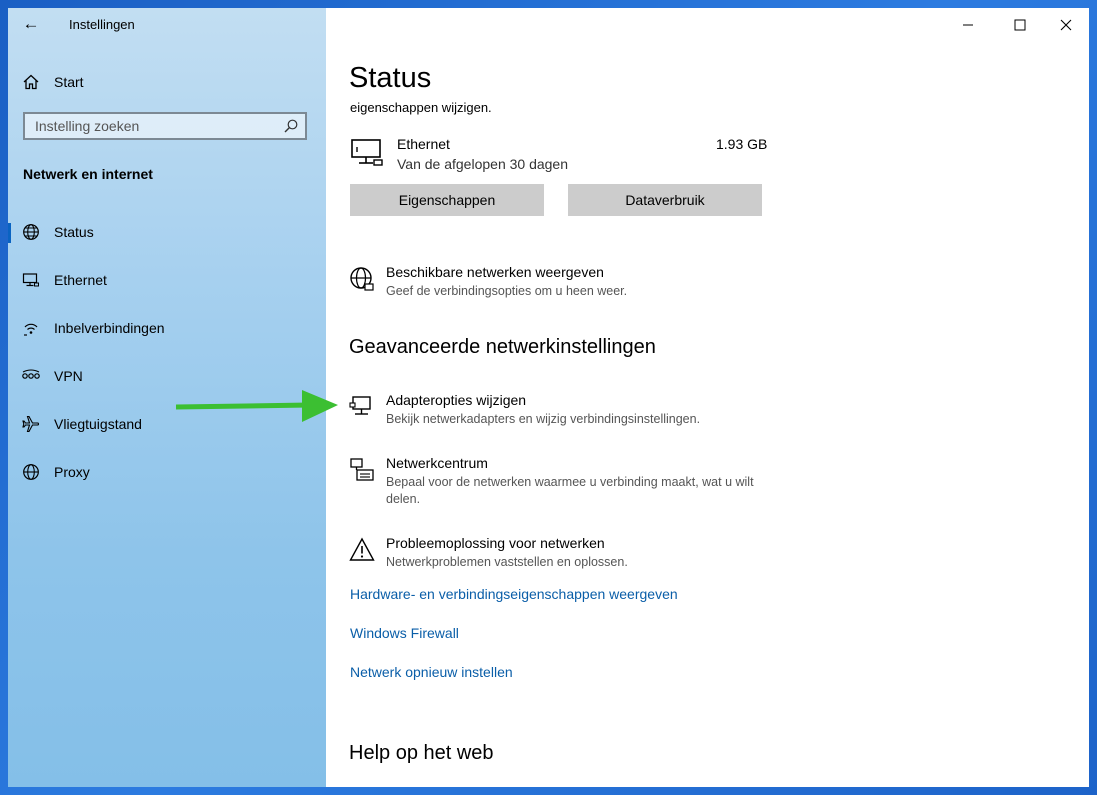 The image size is (1097, 795). Describe the element at coordinates (421, 107) in the screenshot. I see `page-subtitle: eigenschappen wijzigen.` at that location.